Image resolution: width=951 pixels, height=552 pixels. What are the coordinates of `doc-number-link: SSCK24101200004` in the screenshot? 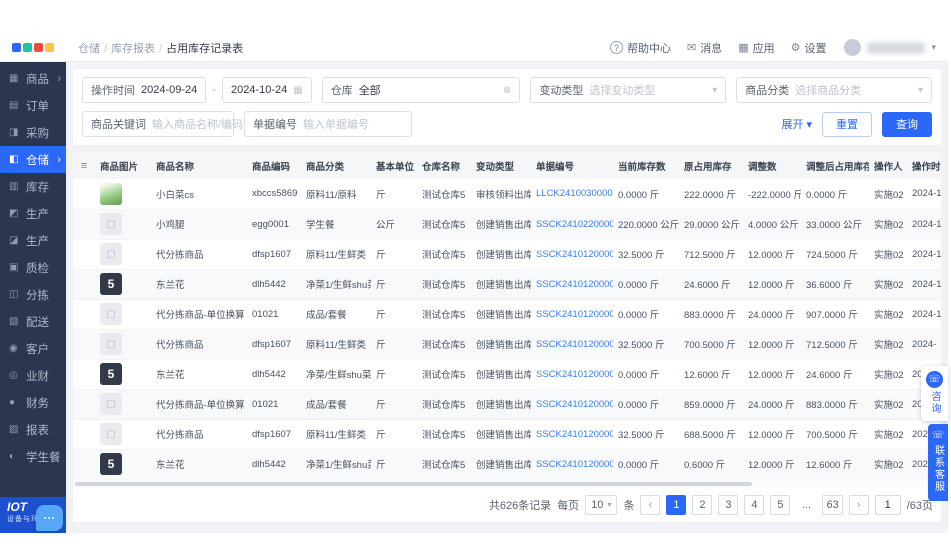 It's located at (574, 254).